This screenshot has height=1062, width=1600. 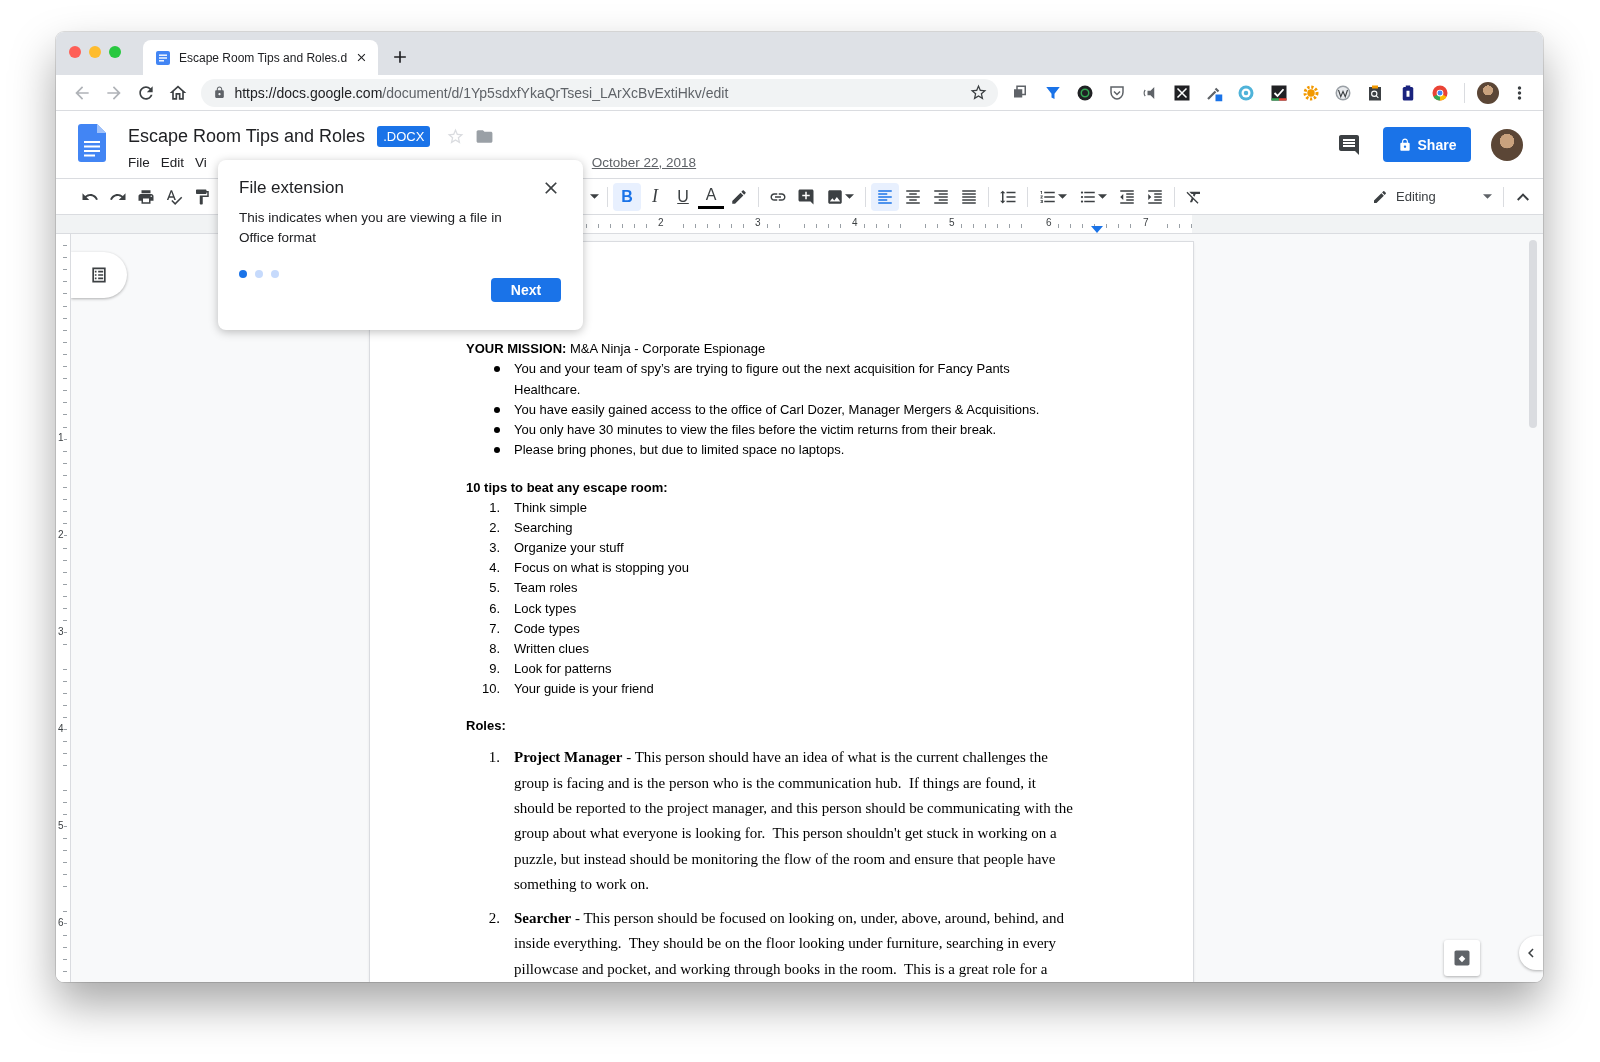 What do you see at coordinates (143, 162) in the screenshot?
I see `menu-item: File` at bounding box center [143, 162].